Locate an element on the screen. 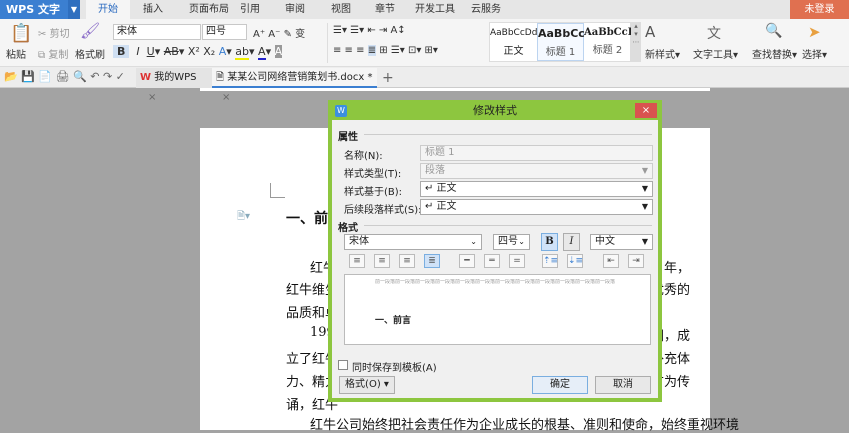  login-button: 未登录 is located at coordinates (819, 9).